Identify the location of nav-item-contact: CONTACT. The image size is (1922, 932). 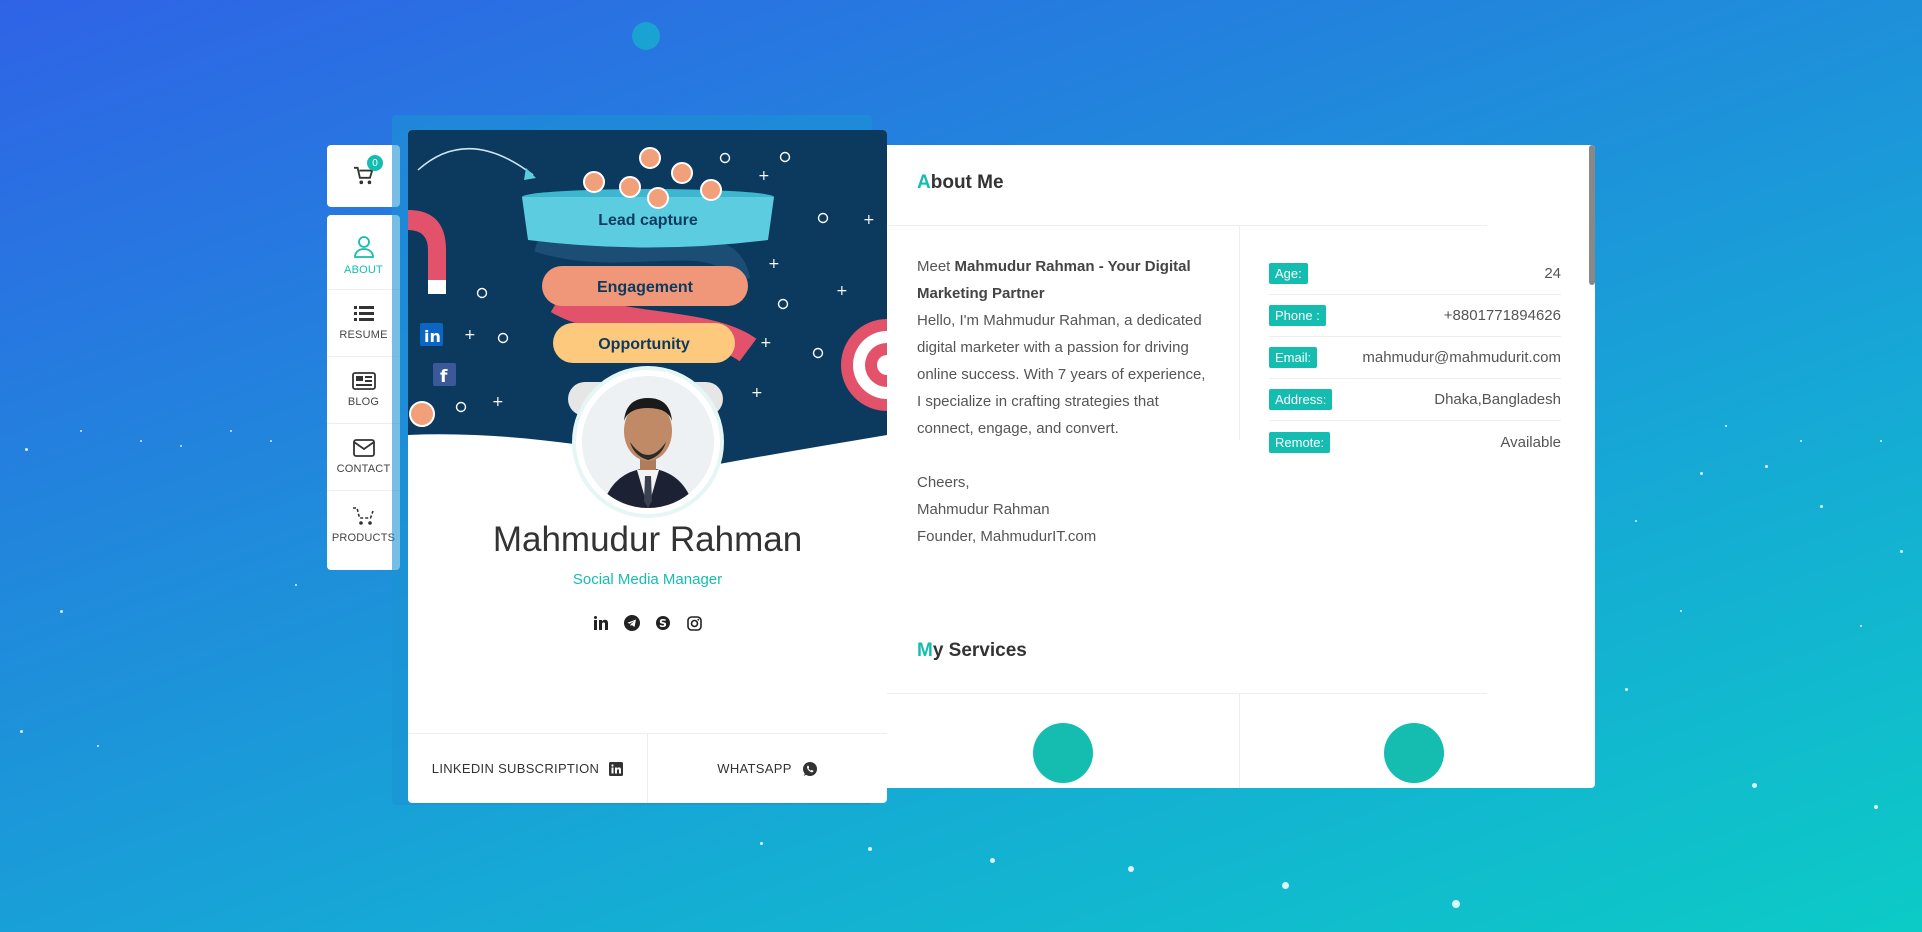
(363, 457).